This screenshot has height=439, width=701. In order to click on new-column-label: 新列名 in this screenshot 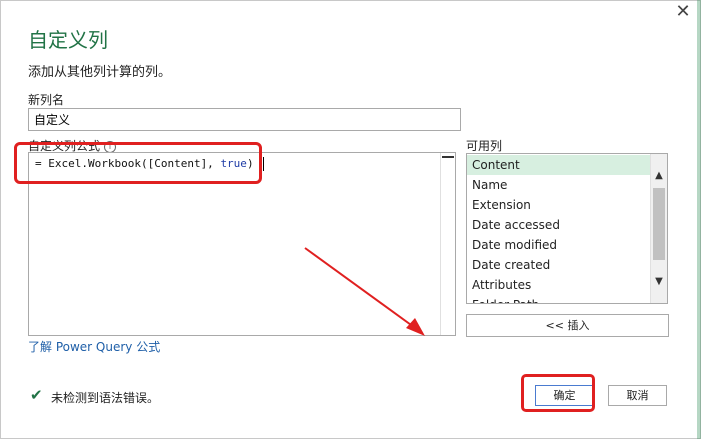, I will do `click(46, 100)`.